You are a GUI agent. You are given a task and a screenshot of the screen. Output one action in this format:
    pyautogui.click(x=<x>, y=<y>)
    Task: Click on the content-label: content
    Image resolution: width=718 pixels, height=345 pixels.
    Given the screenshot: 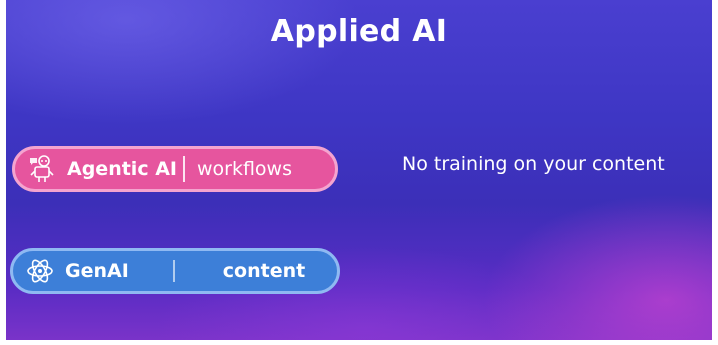 What is the action you would take?
    pyautogui.click(x=264, y=271)
    